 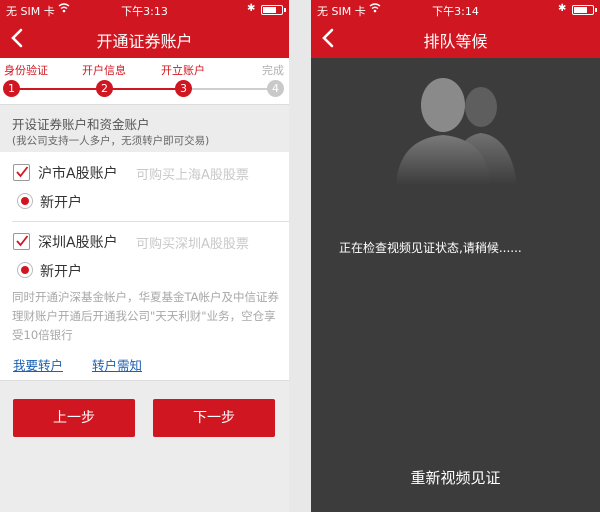 What do you see at coordinates (104, 70) in the screenshot?
I see `step-label-2: 开户信息` at bounding box center [104, 70].